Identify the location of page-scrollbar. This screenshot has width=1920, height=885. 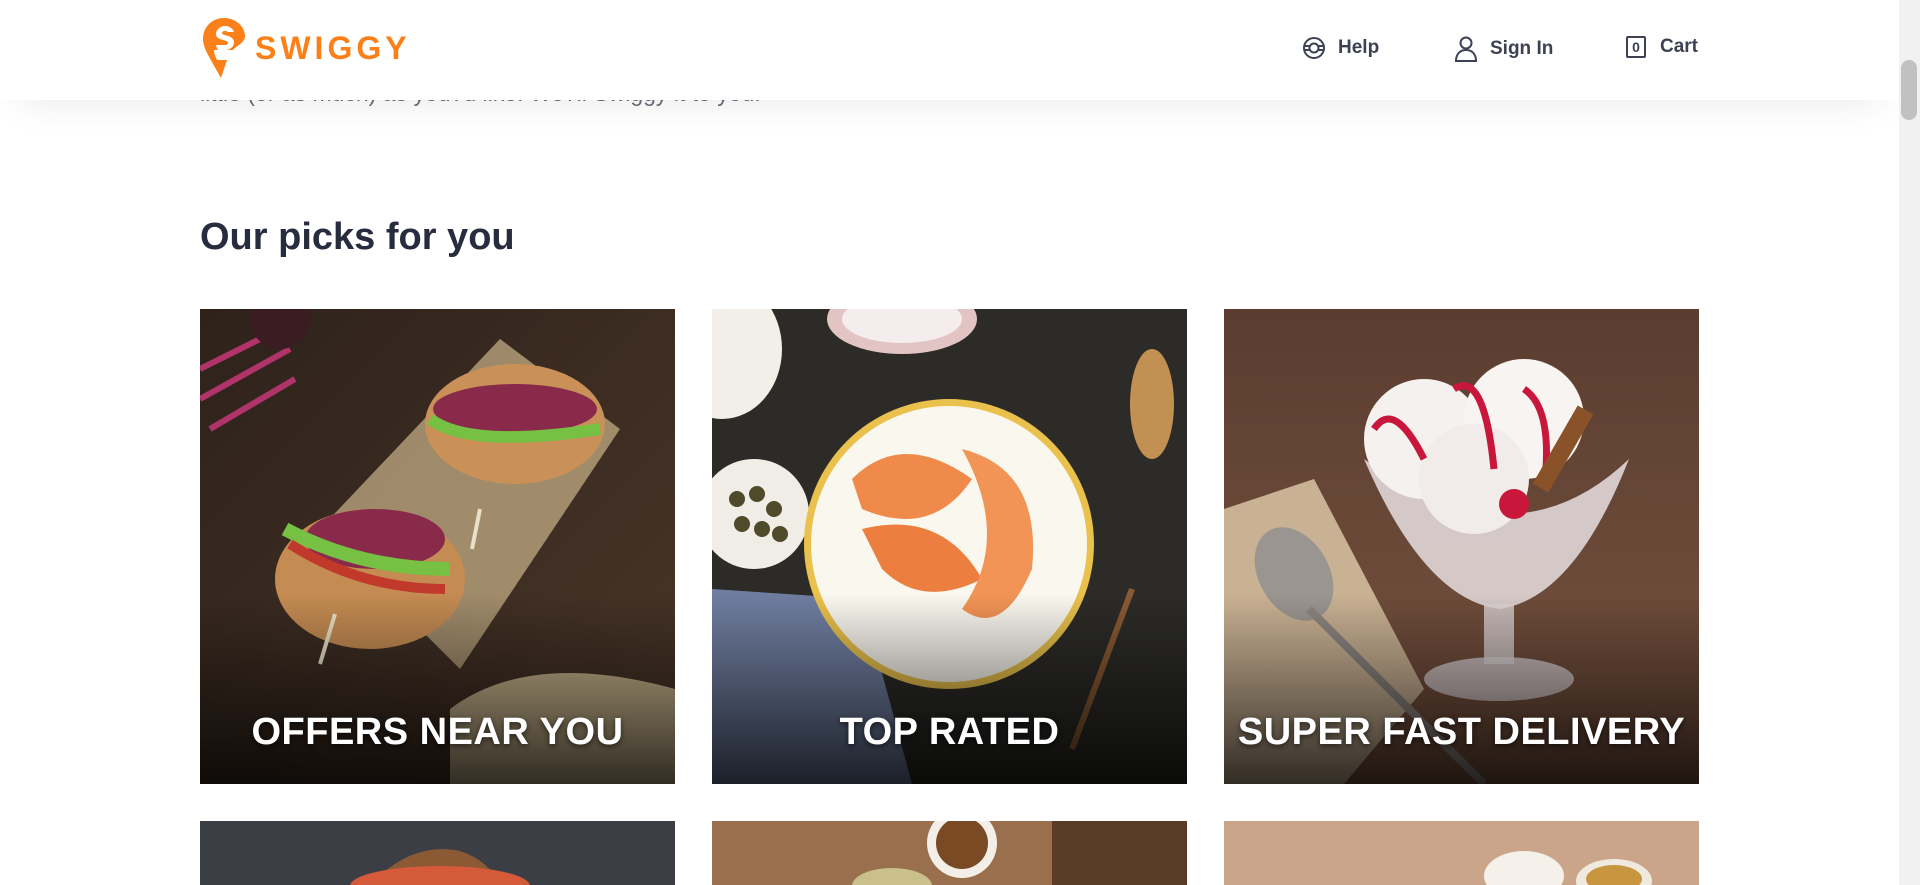
(1909, 442).